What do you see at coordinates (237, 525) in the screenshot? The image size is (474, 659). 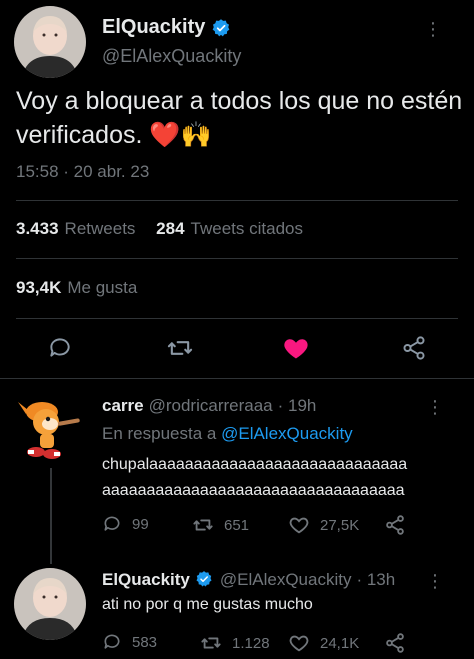 I see `retweet-count: 651` at bounding box center [237, 525].